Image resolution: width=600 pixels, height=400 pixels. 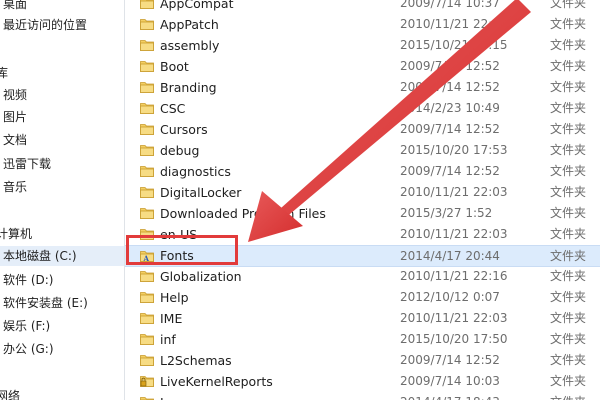 What do you see at coordinates (171, 318) in the screenshot?
I see `file-name: IME` at bounding box center [171, 318].